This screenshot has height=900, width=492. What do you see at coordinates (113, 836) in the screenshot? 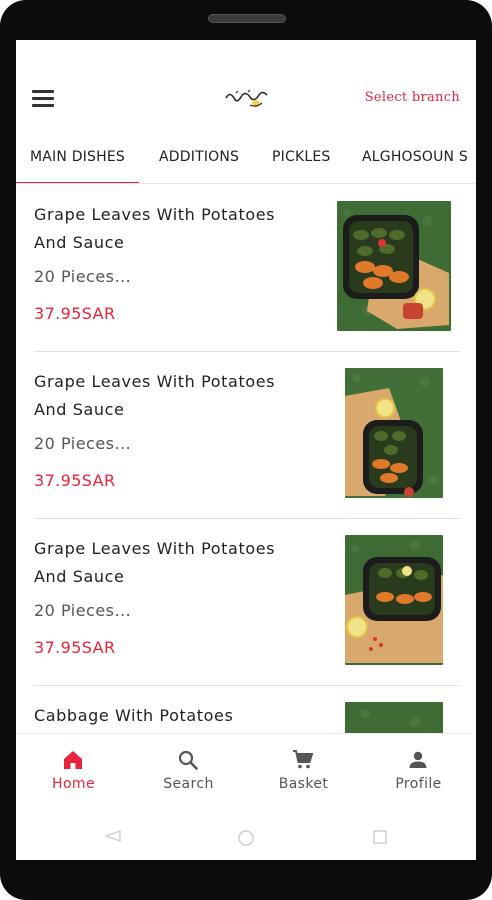
I see `back-icon` at bounding box center [113, 836].